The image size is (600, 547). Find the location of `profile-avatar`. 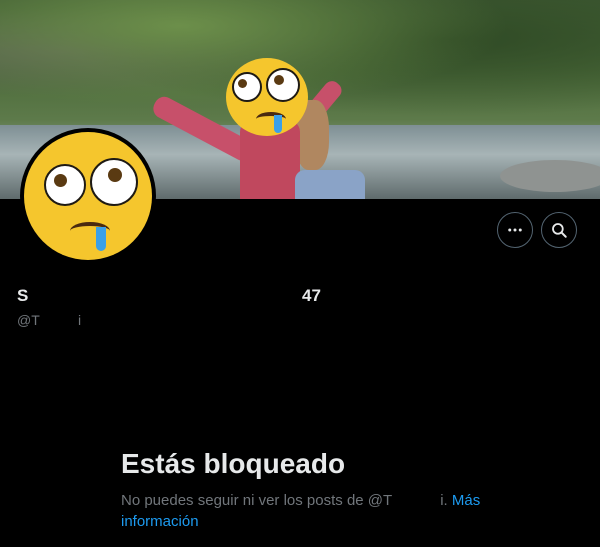

profile-avatar is located at coordinates (88, 196).